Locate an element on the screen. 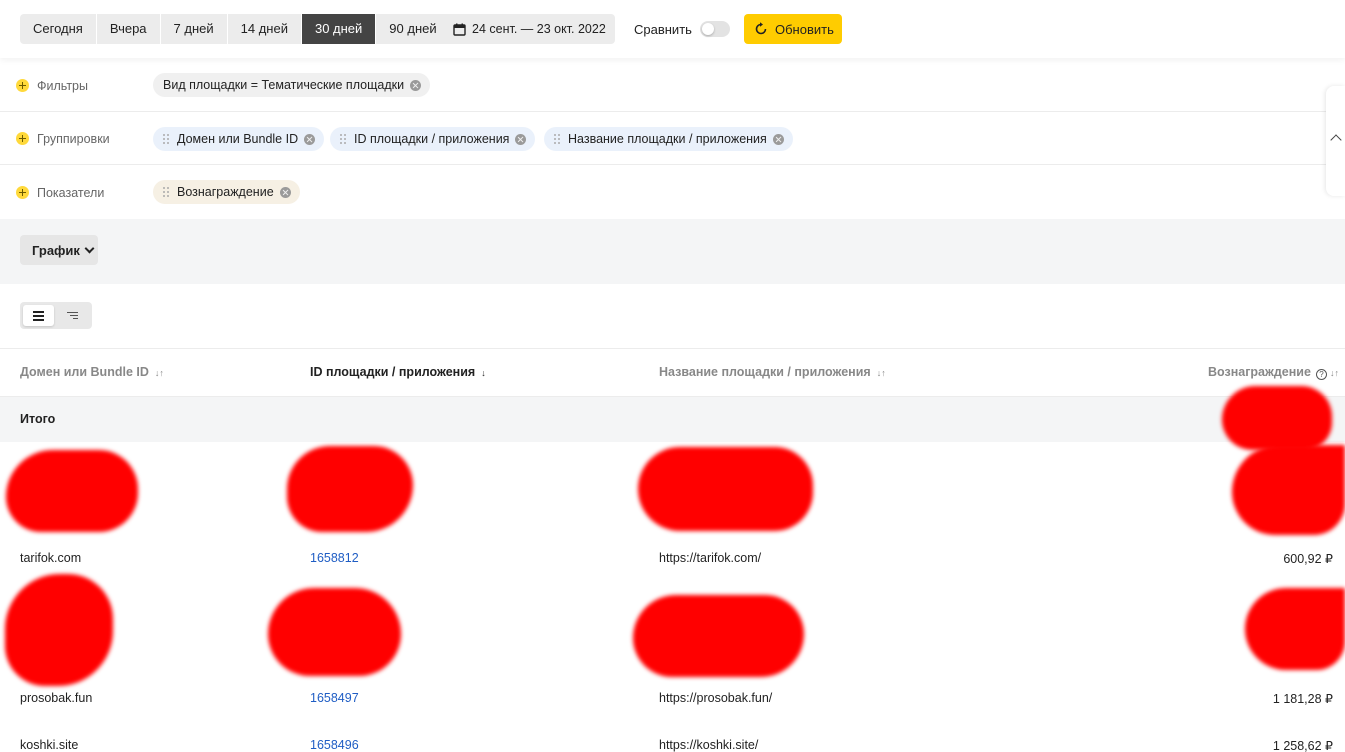  metric-chip-reward: Вознаграждение is located at coordinates (226, 192).